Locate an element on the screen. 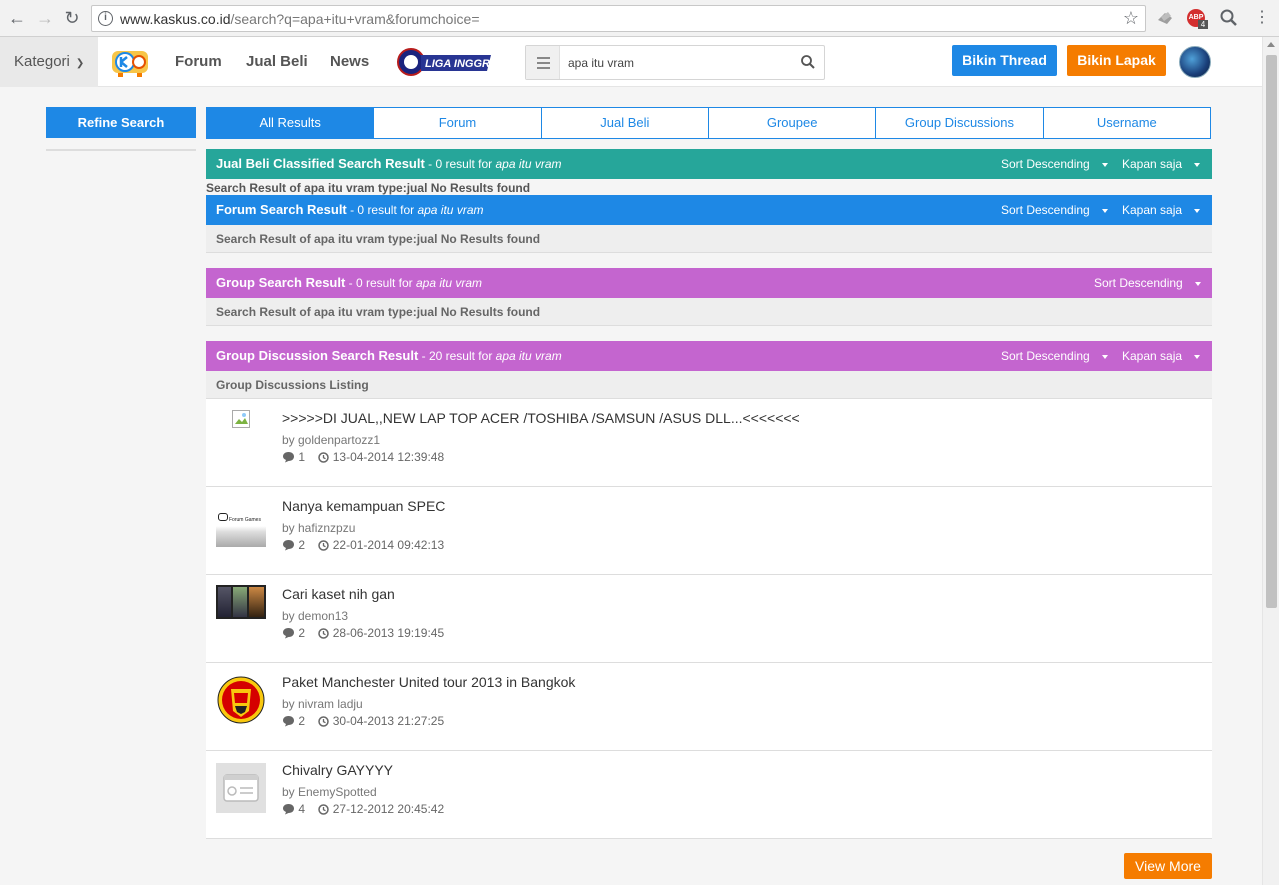 This screenshot has height=885, width=1279. reload-icon: ↻ is located at coordinates (72, 18).